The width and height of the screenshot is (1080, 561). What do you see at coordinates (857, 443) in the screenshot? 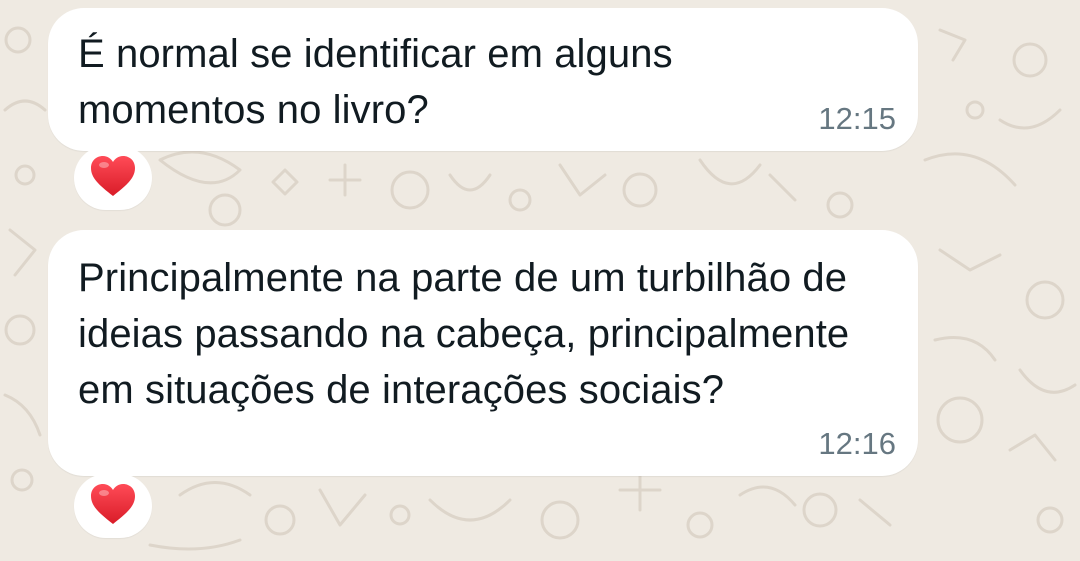
I see `message-time: 12:16` at bounding box center [857, 443].